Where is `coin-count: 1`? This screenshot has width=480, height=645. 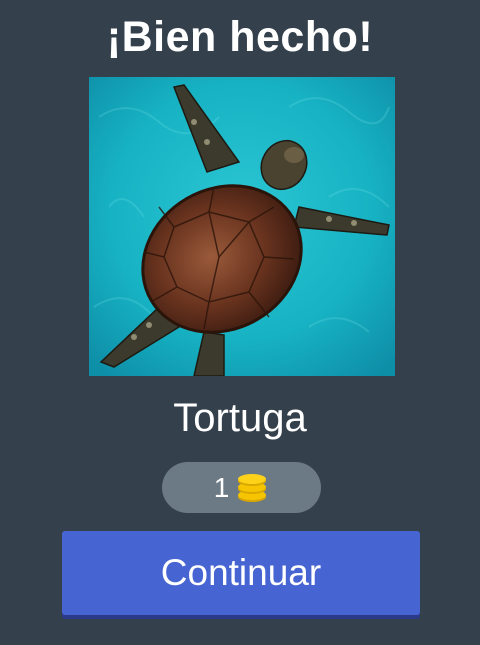 coin-count: 1 is located at coordinates (221, 487).